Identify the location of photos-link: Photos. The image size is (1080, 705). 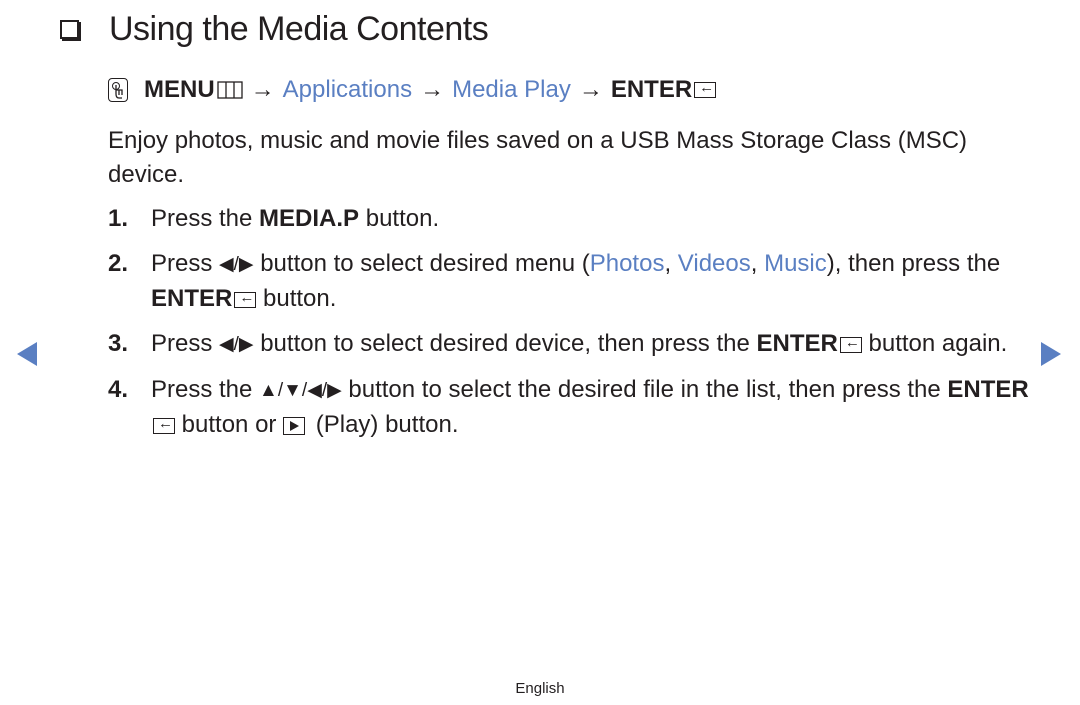
(627, 263).